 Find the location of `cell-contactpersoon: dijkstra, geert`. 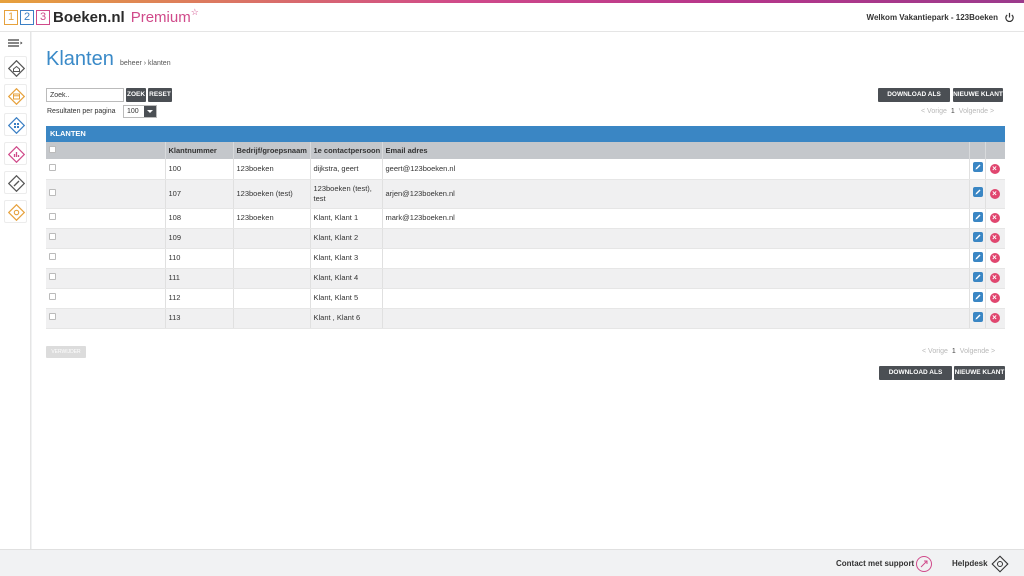

cell-contactpersoon: dijkstra, geert is located at coordinates (346, 169).